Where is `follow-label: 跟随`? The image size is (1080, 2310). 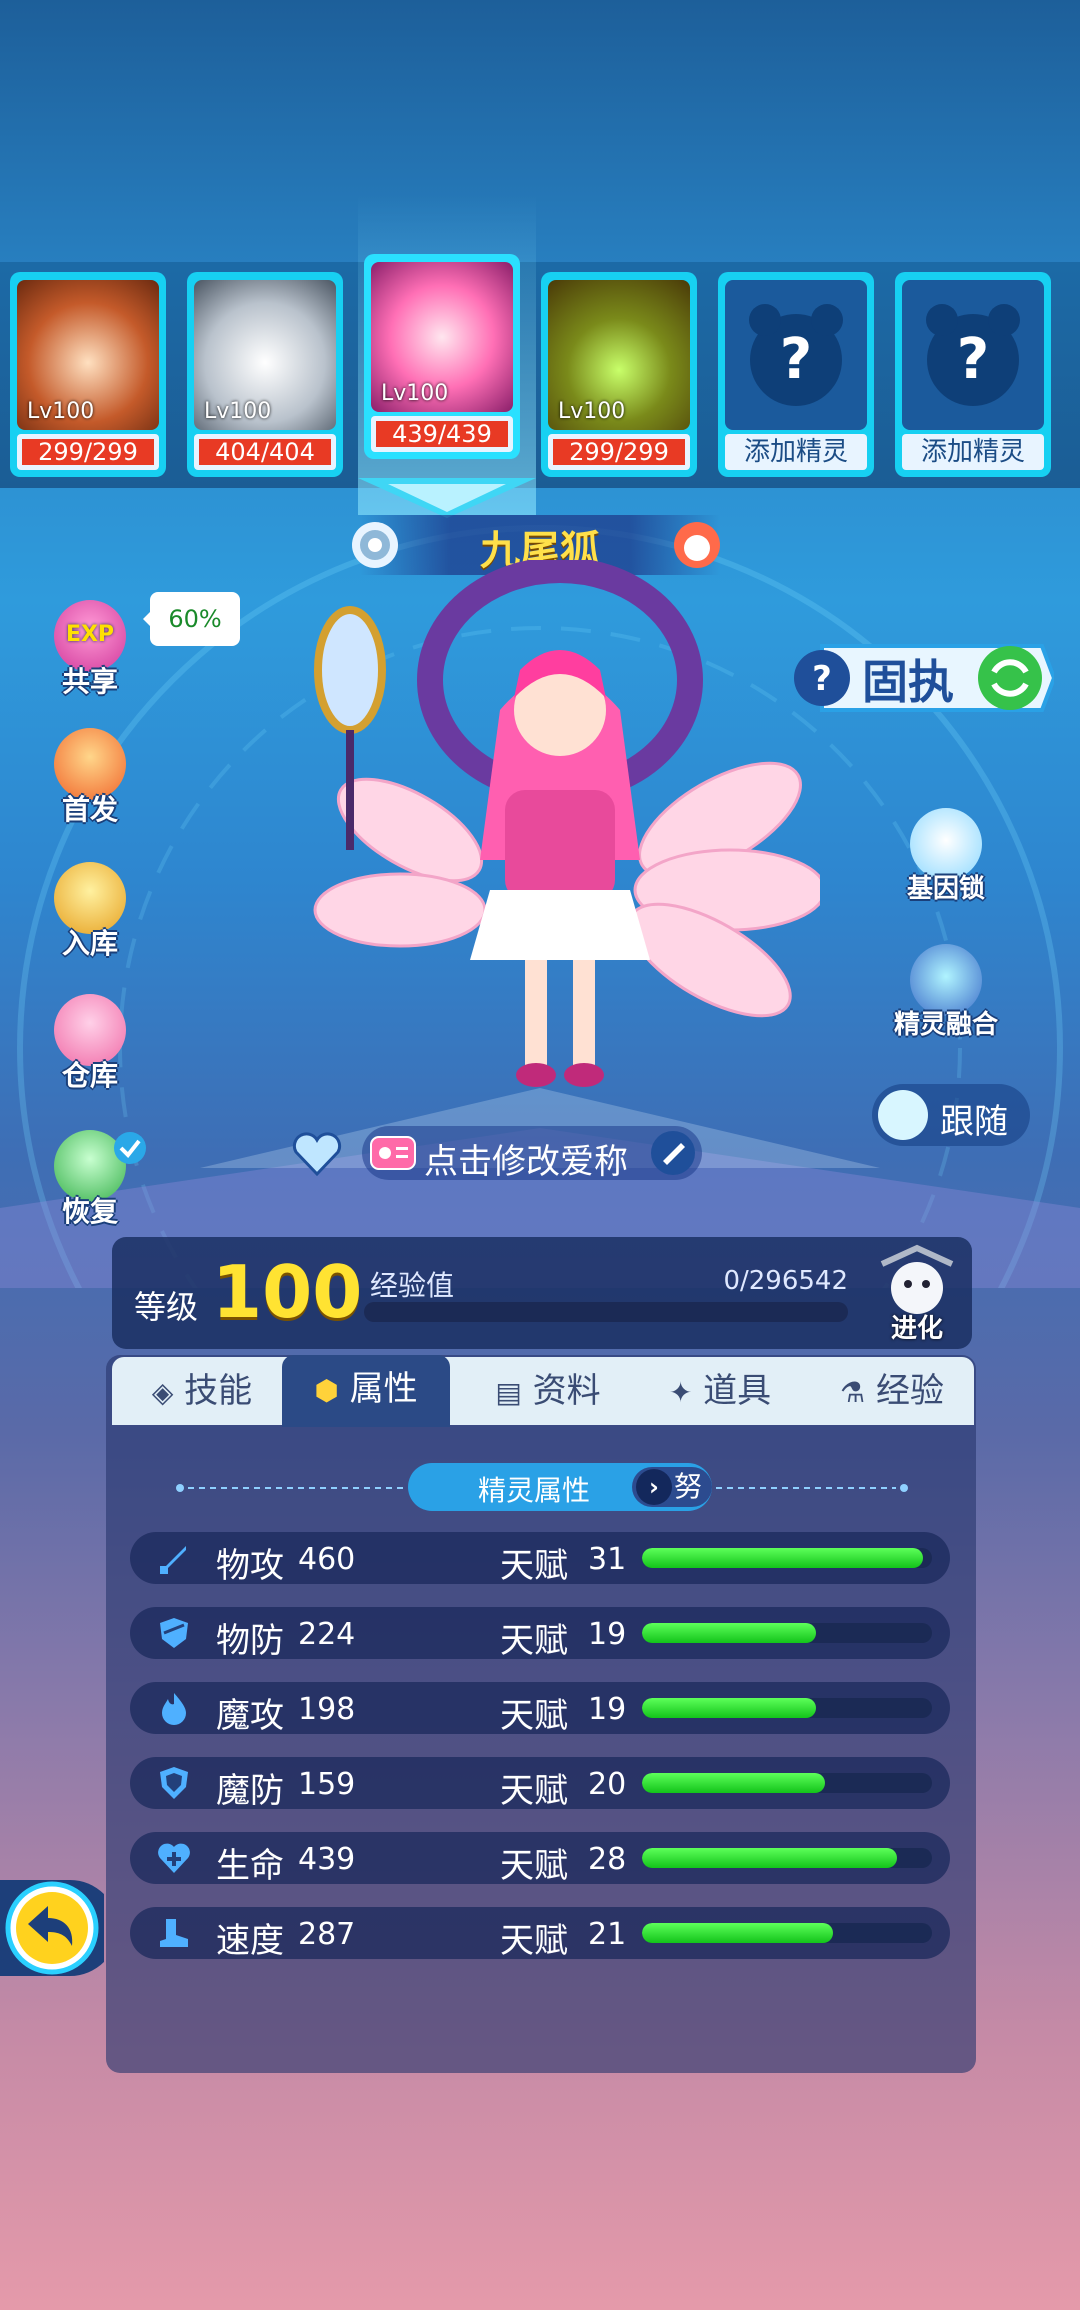
follow-label: 跟随 is located at coordinates (974, 1122).